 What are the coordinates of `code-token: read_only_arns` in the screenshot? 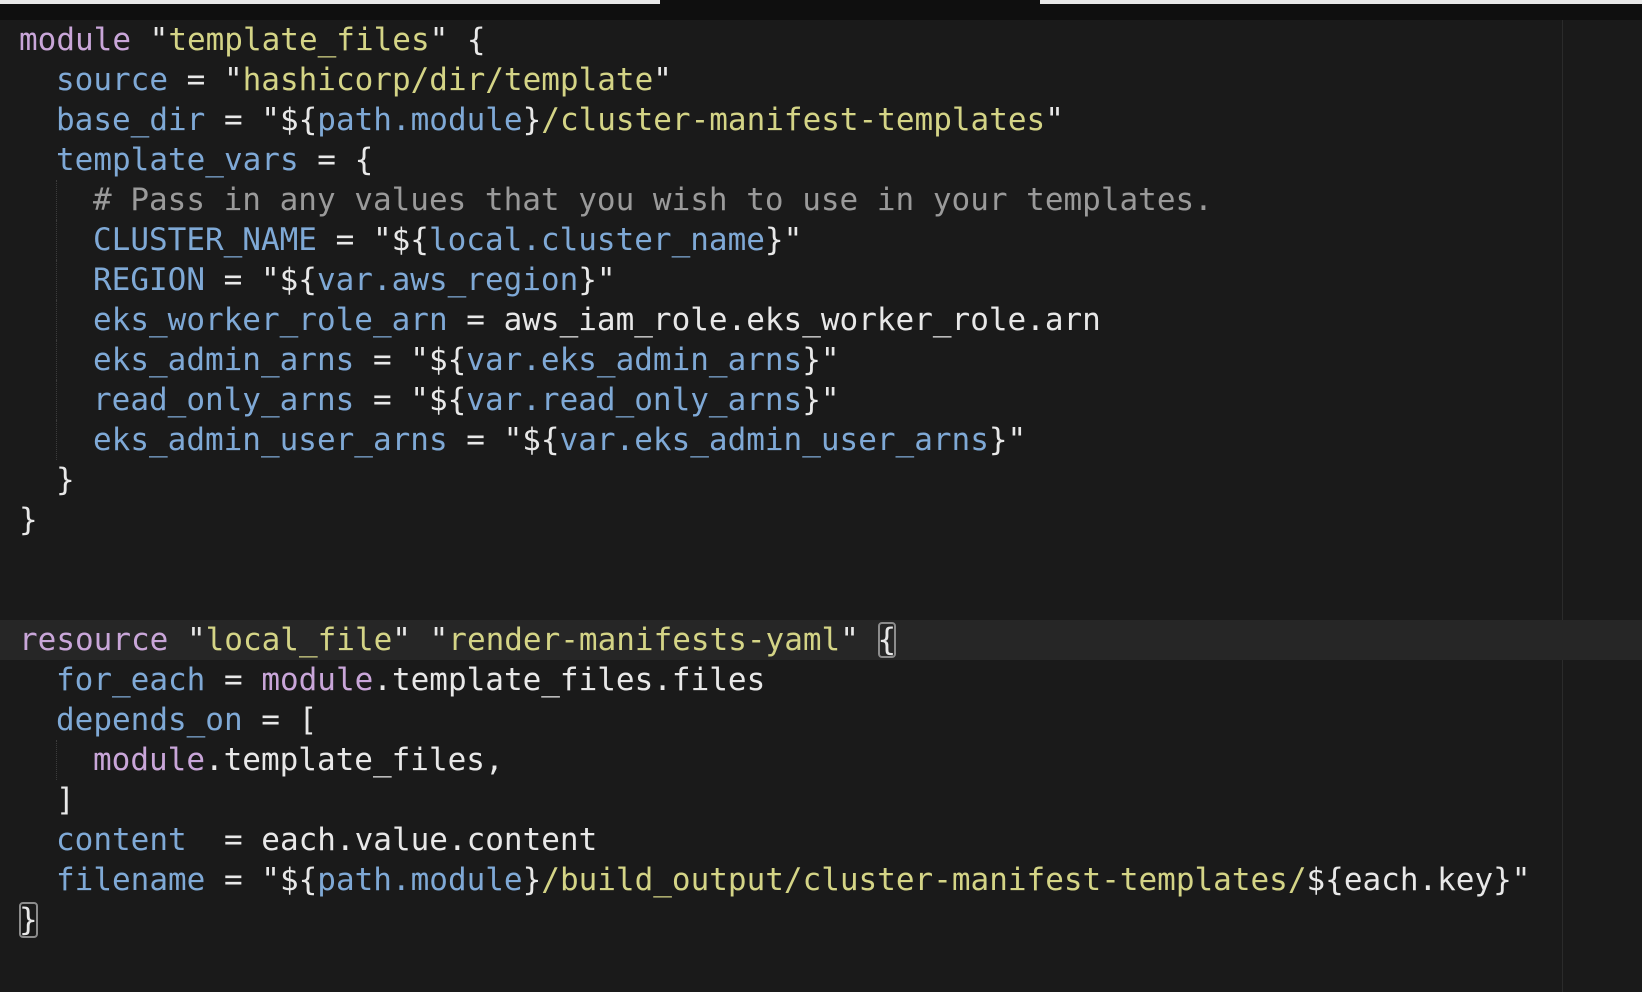 It's located at (224, 400).